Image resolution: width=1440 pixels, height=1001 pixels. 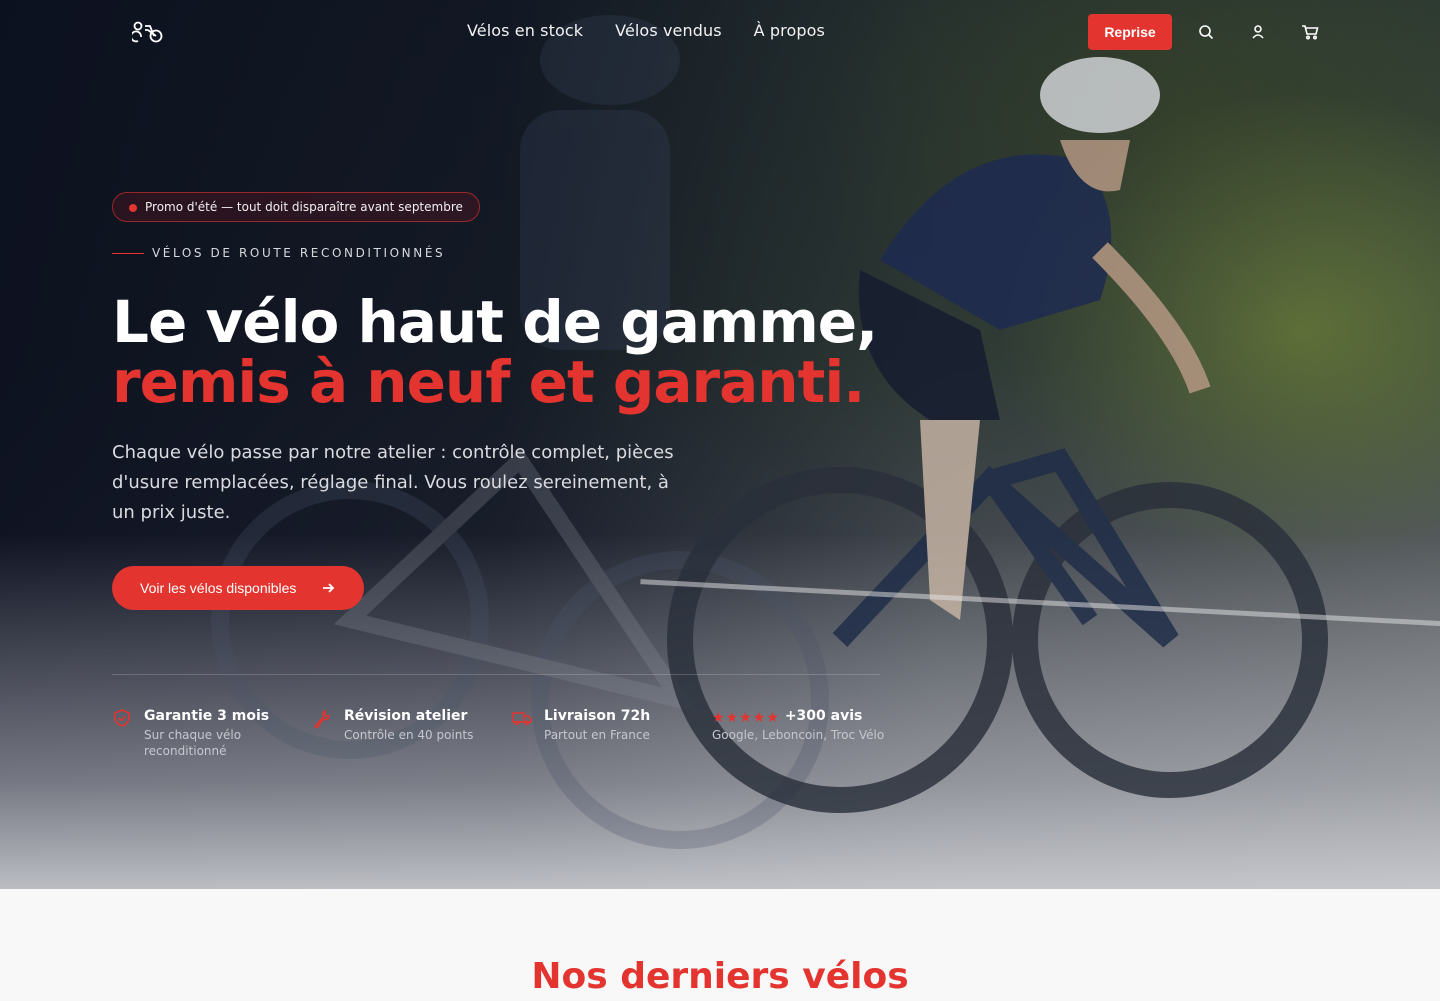 I want to click on feature-subtitle: Sur chaque vélo reconditionné, so click(x=193, y=743).